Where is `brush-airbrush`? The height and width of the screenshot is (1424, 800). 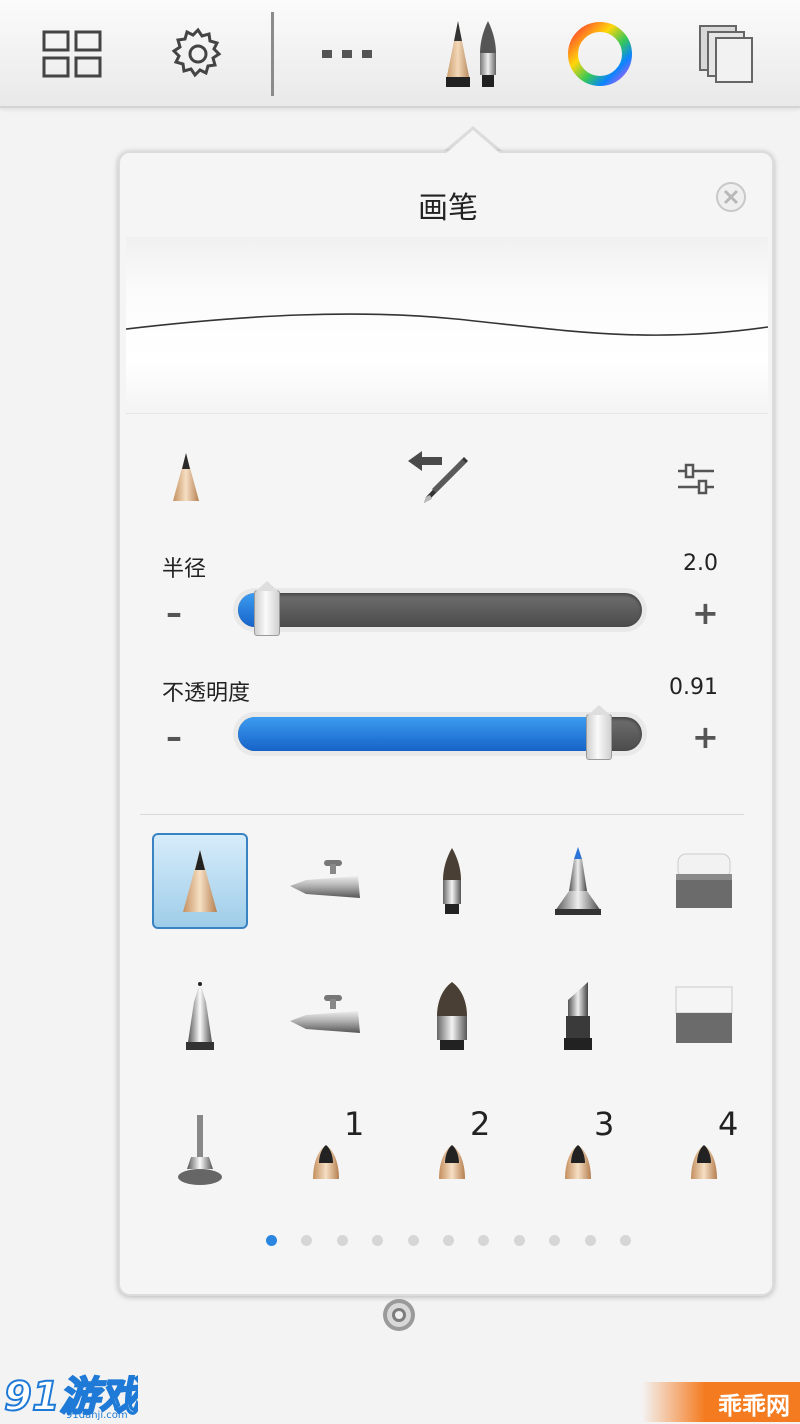 brush-airbrush is located at coordinates (326, 881).